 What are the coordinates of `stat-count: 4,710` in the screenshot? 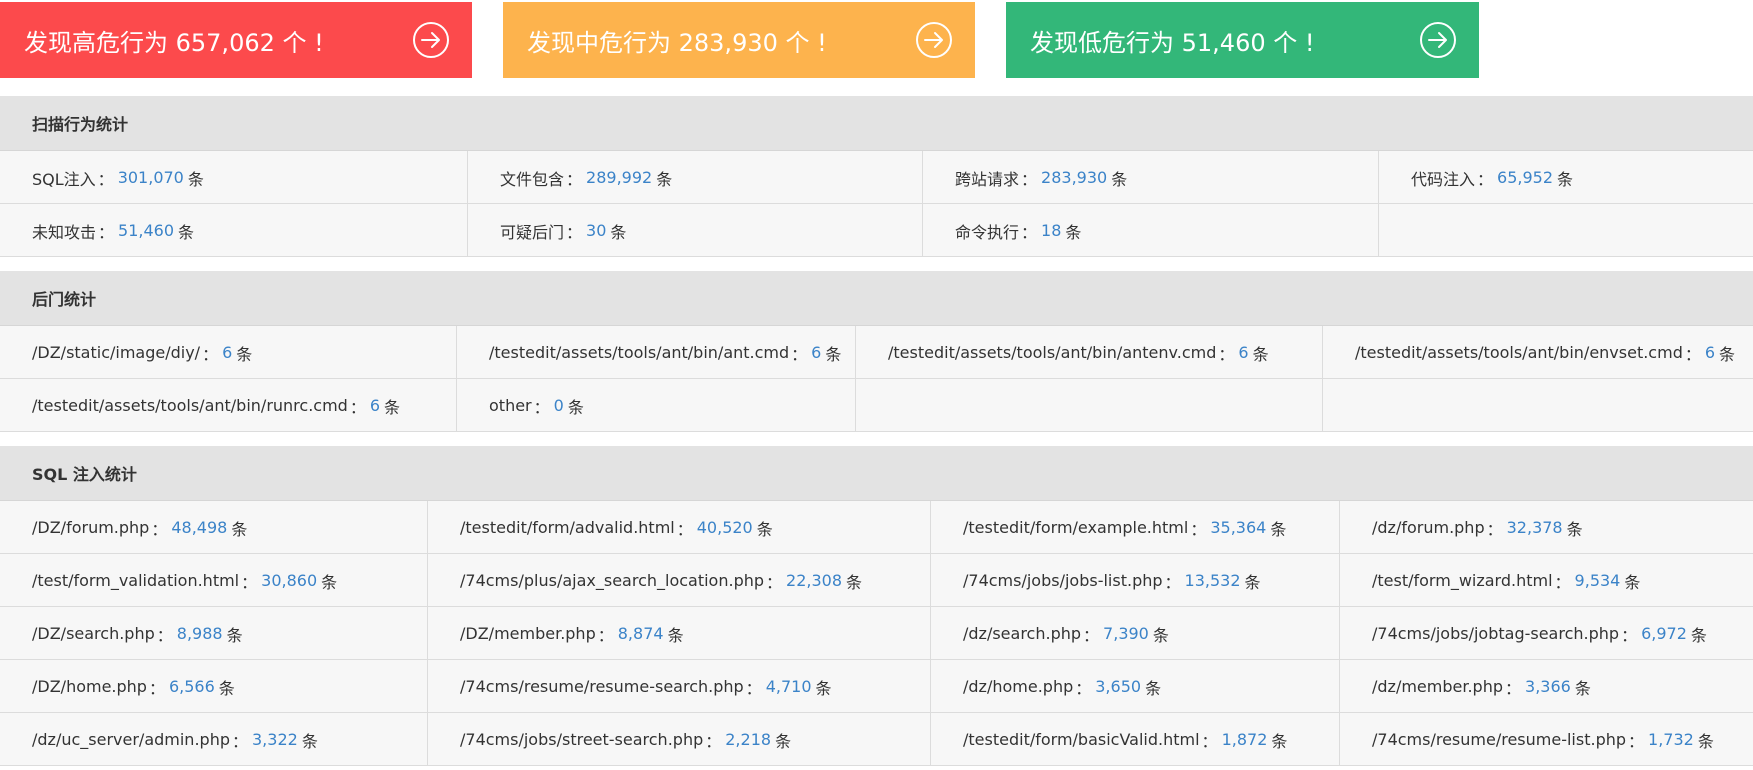 It's located at (789, 686).